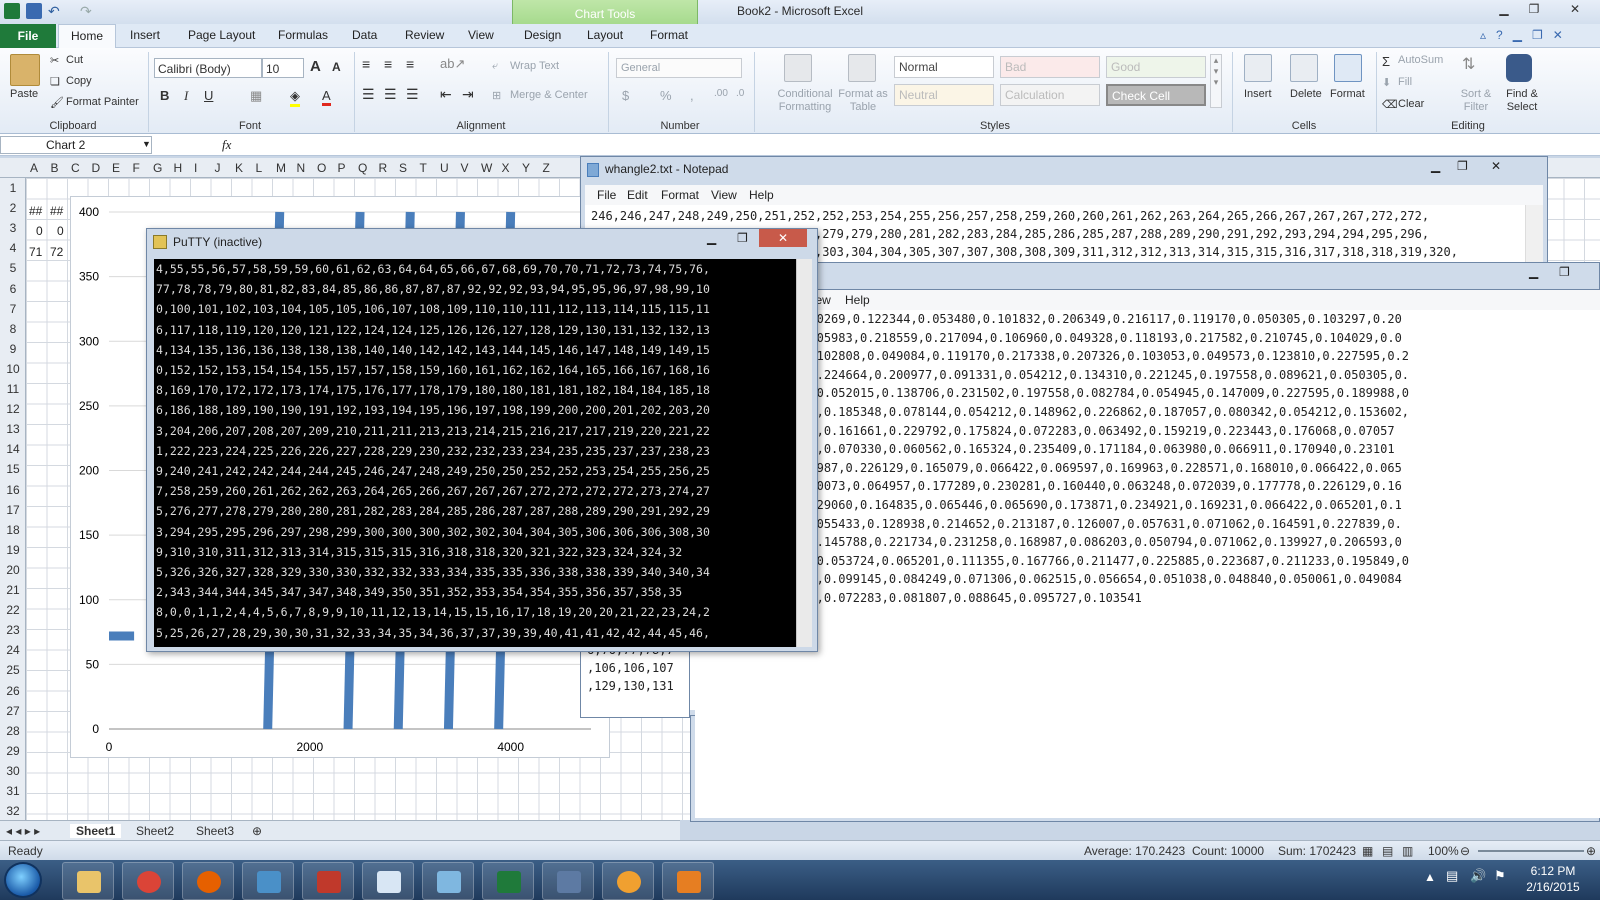 The height and width of the screenshot is (900, 1600). I want to click on column-header-y: Y, so click(526, 168).